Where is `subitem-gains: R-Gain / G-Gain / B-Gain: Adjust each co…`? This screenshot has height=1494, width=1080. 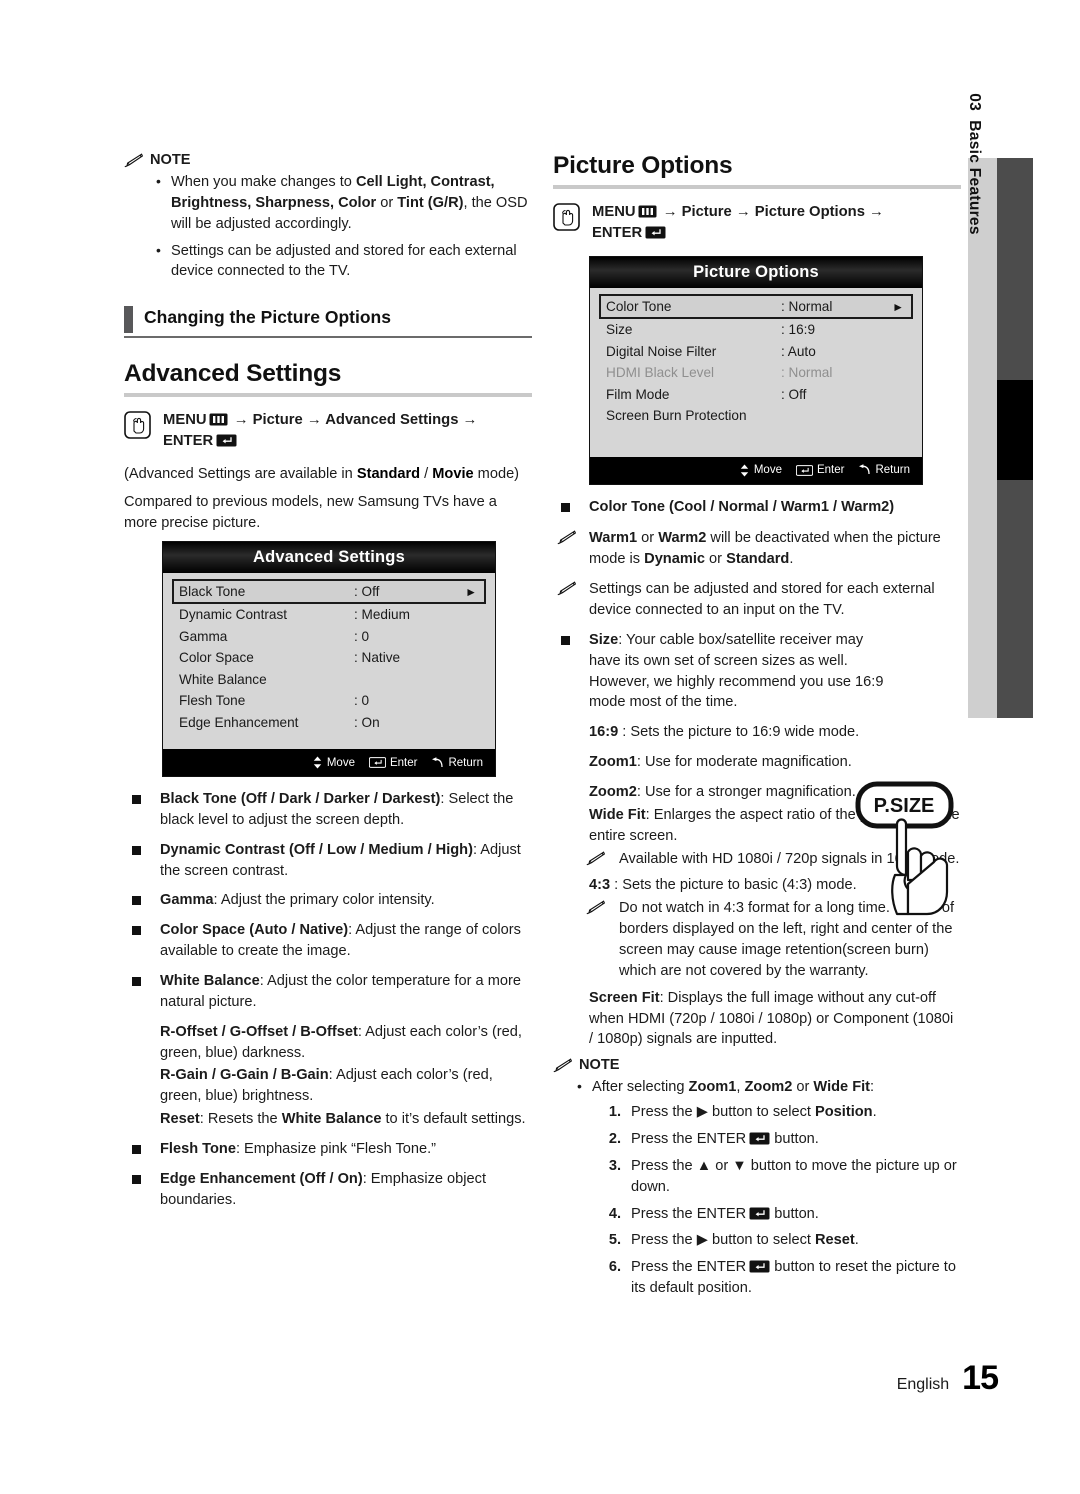 subitem-gains: R-Gain / G-Gain / B-Gain: Adjust each co… is located at coordinates (326, 1086).